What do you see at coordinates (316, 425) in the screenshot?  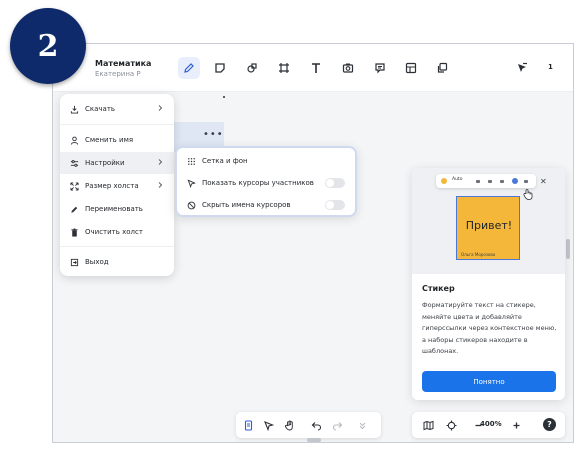 I see `undo-button` at bounding box center [316, 425].